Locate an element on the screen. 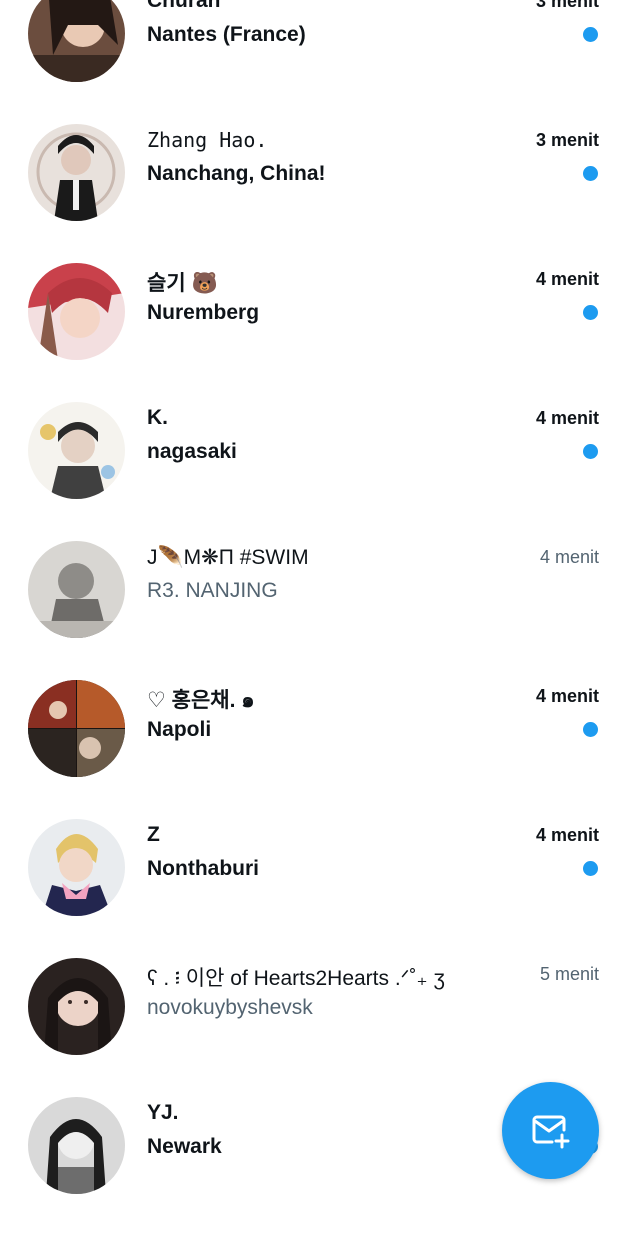  new-message-button is located at coordinates (550, 1130).